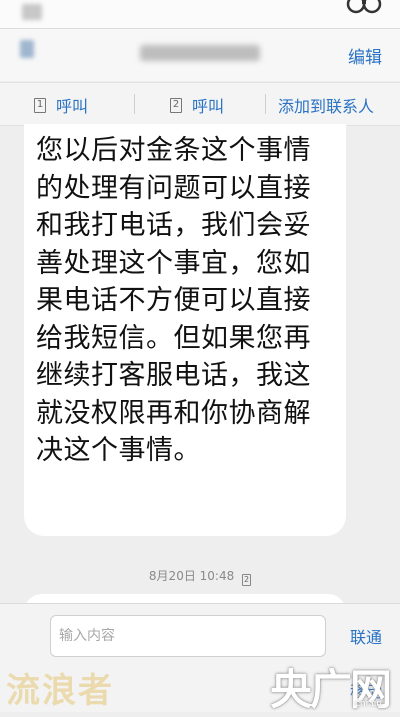  What do you see at coordinates (176, 105) in the screenshot?
I see `sim2-icon: 2` at bounding box center [176, 105].